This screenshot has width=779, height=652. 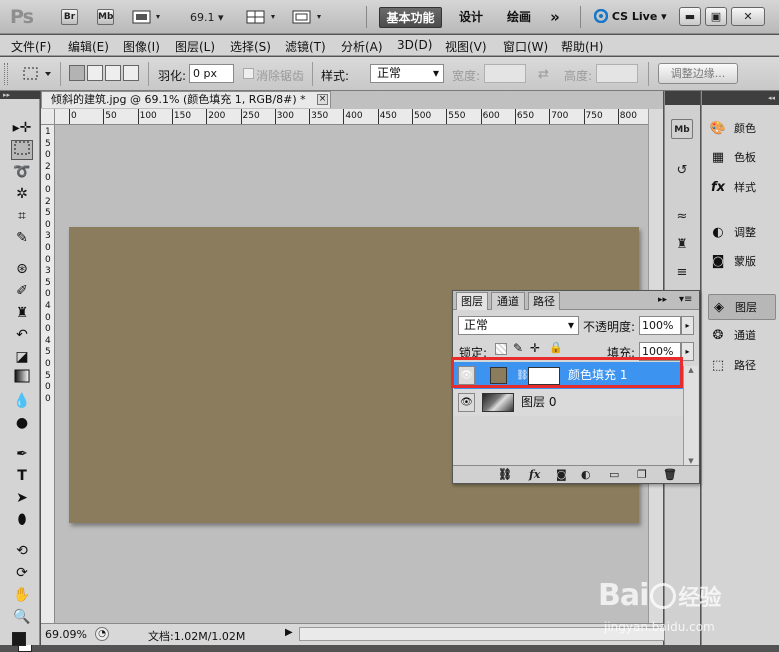 I want to click on menu-layer: 图层(L), so click(x=195, y=46).